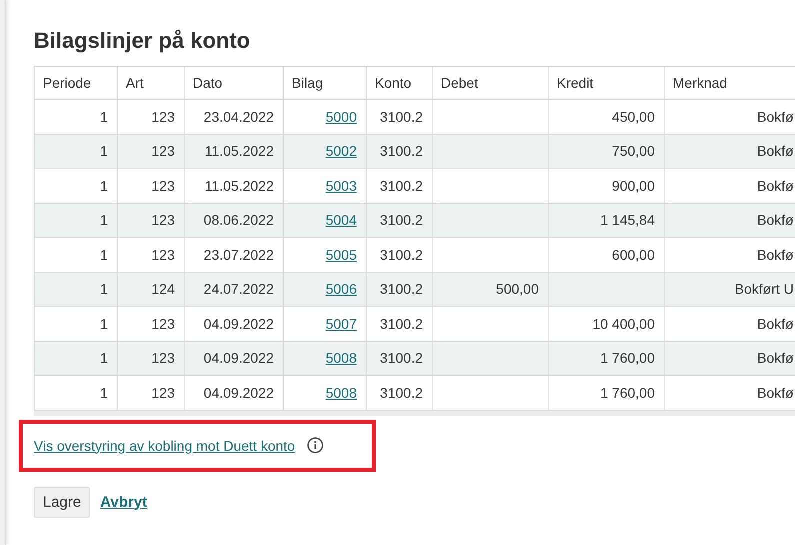  Describe the element at coordinates (341, 324) in the screenshot. I see `voucher-link: 5007` at that location.